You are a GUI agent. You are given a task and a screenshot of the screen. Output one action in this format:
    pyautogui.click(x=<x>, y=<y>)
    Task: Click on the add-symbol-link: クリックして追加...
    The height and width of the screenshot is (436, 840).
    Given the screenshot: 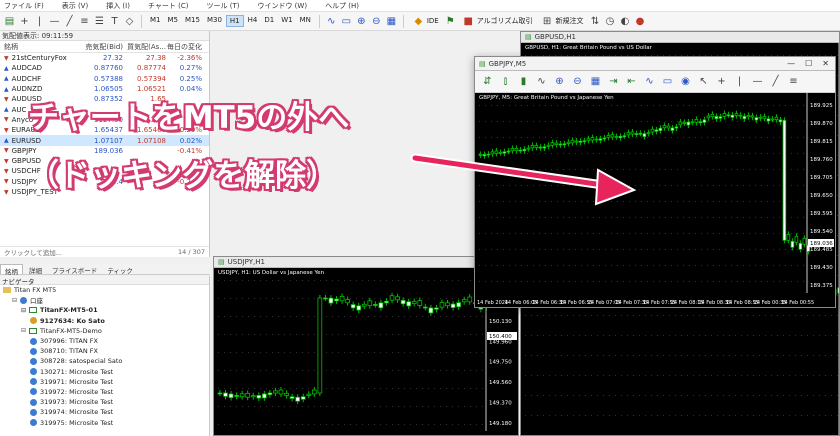 What is the action you would take?
    pyautogui.click(x=33, y=252)
    